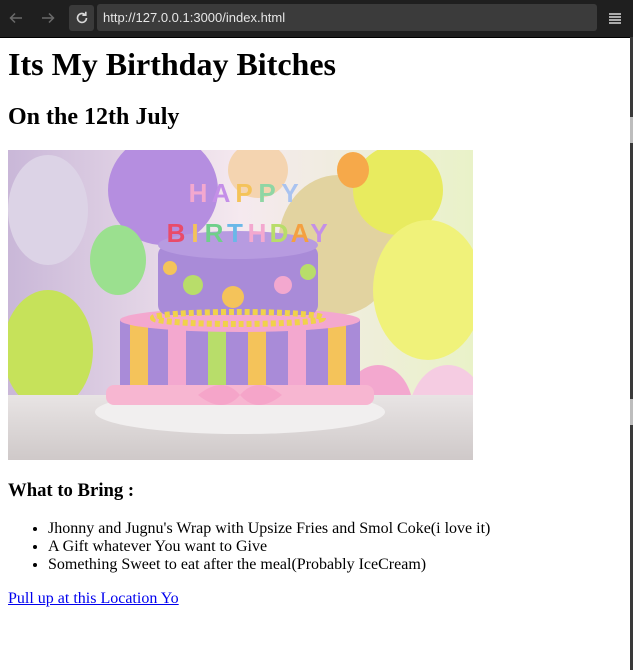 This screenshot has width=633, height=670. I want to click on svg-text: B, so click(176, 233).